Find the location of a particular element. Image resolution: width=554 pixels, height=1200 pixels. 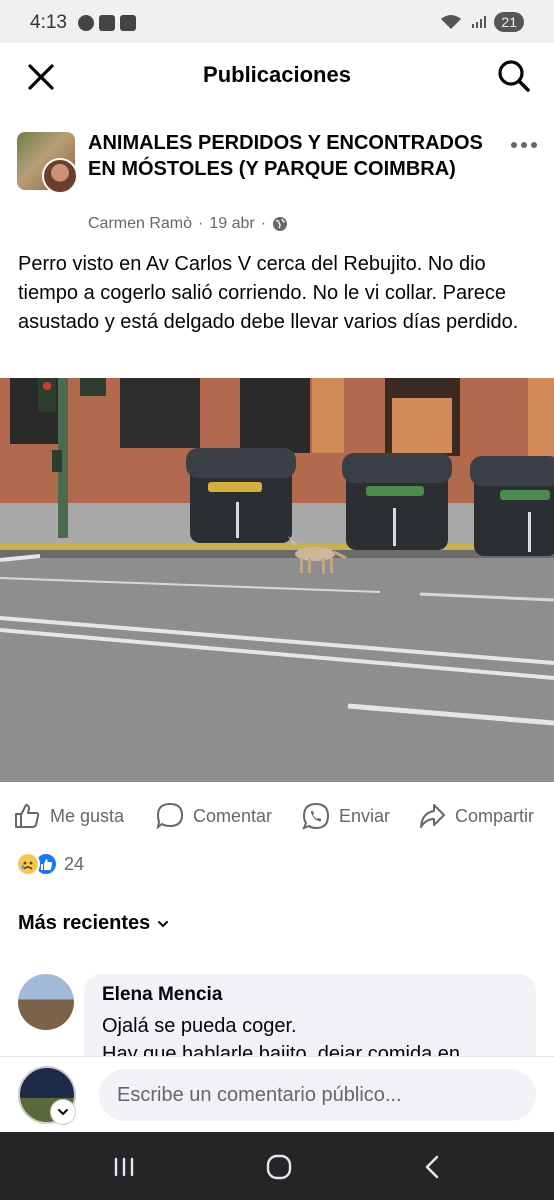

comment-text-line-2: Hay que hablarle bajito, dejar comida en is located at coordinates (281, 1049).